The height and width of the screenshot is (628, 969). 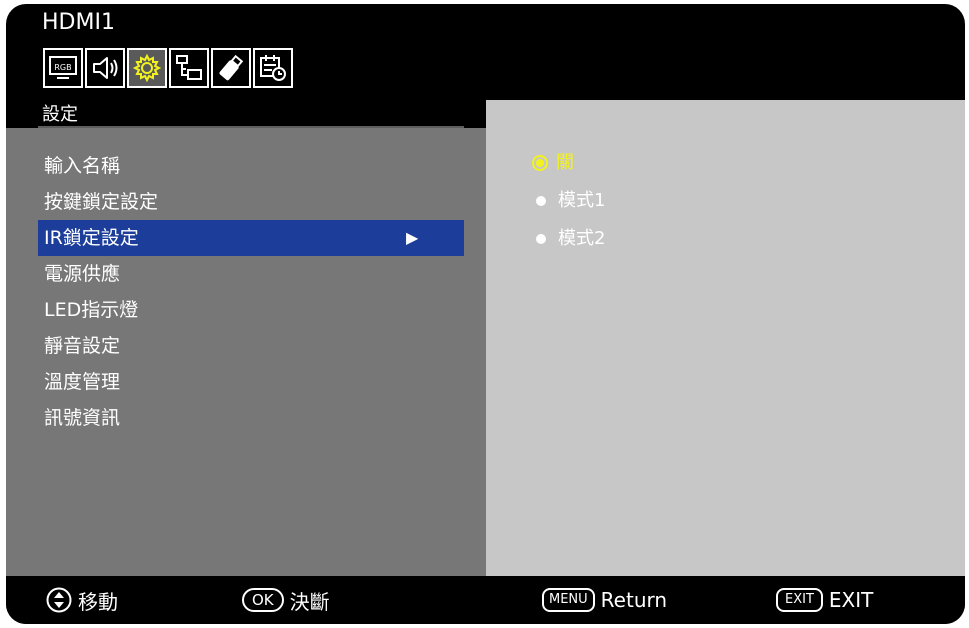 What do you see at coordinates (101, 202) in the screenshot?
I see `menu-item-label: 按鍵鎖定設定` at bounding box center [101, 202].